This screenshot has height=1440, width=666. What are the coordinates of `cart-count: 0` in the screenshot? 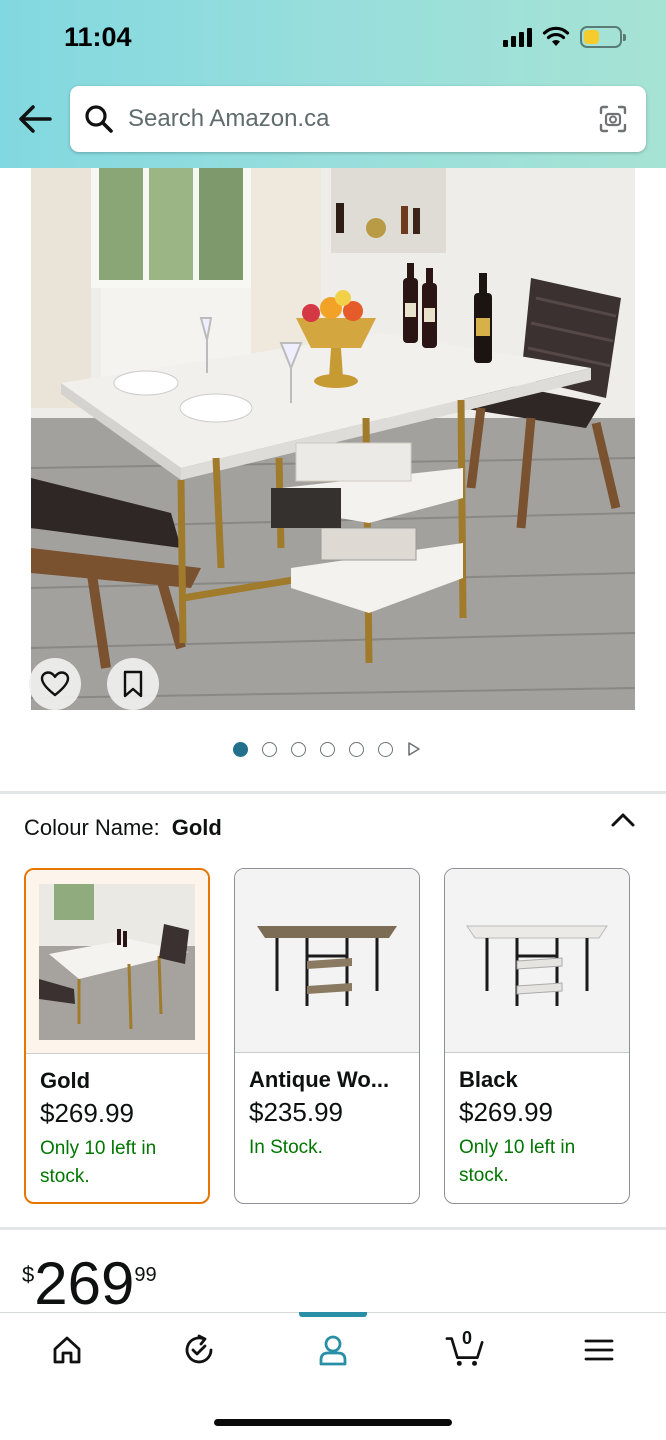 It's located at (467, 1338).